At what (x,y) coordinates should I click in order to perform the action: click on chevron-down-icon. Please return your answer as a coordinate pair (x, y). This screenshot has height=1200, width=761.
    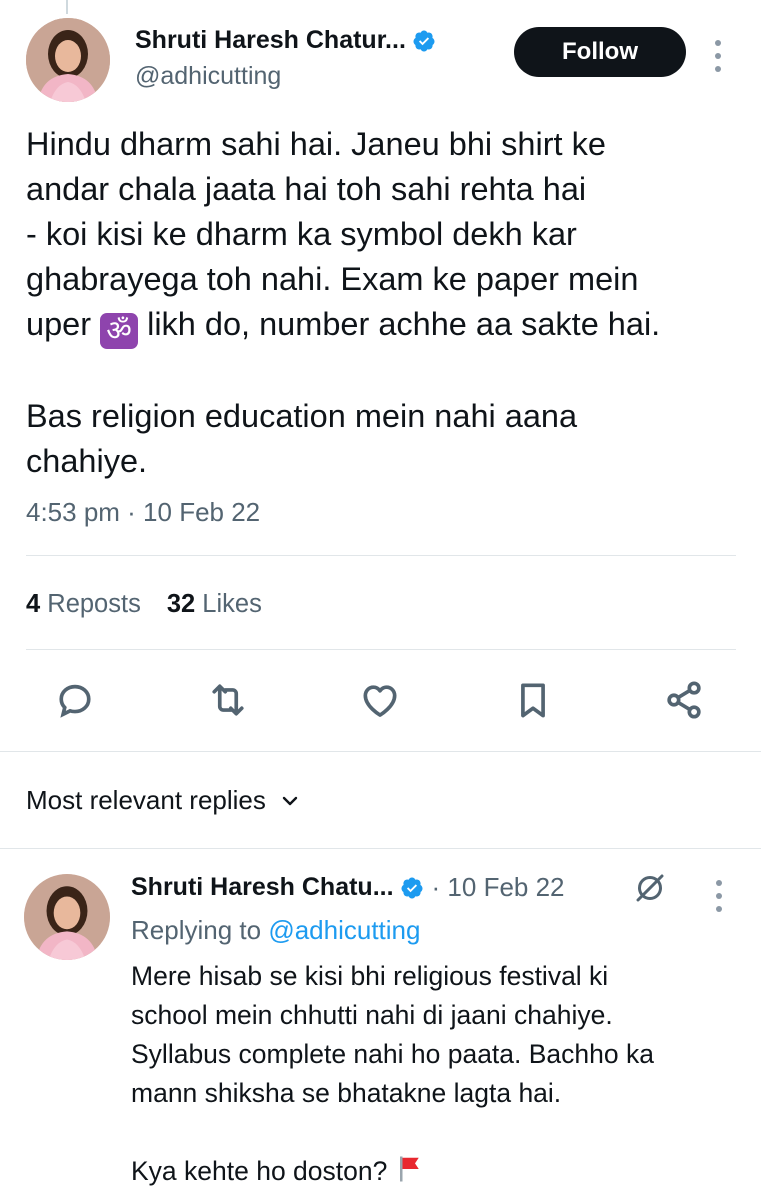
    Looking at the image, I should click on (290, 800).